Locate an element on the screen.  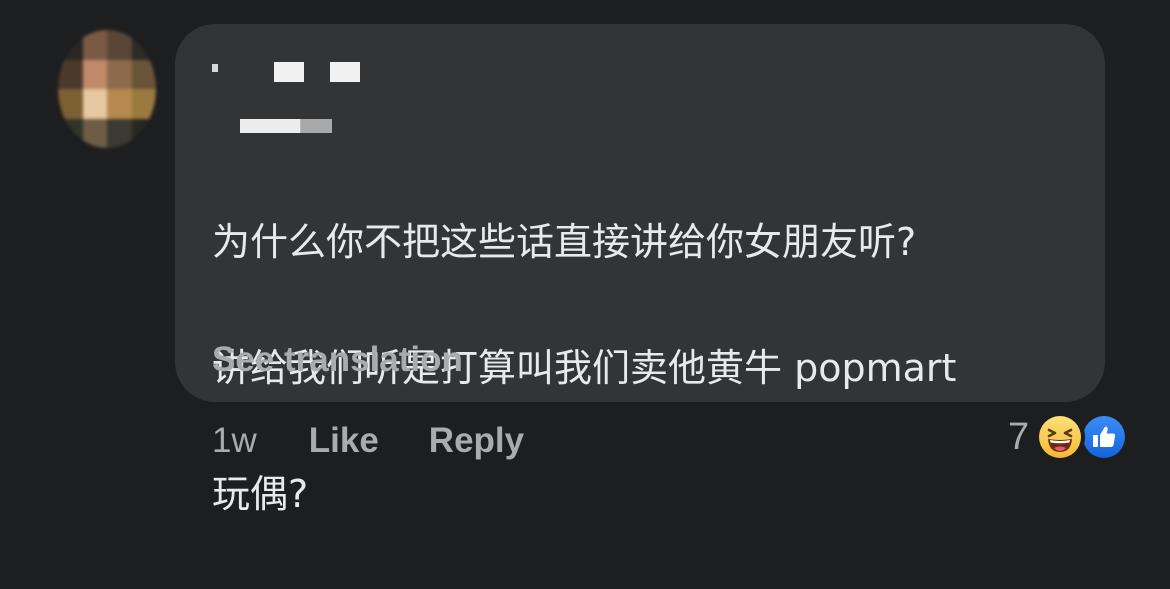
author-subtitle-redacted is located at coordinates (286, 126).